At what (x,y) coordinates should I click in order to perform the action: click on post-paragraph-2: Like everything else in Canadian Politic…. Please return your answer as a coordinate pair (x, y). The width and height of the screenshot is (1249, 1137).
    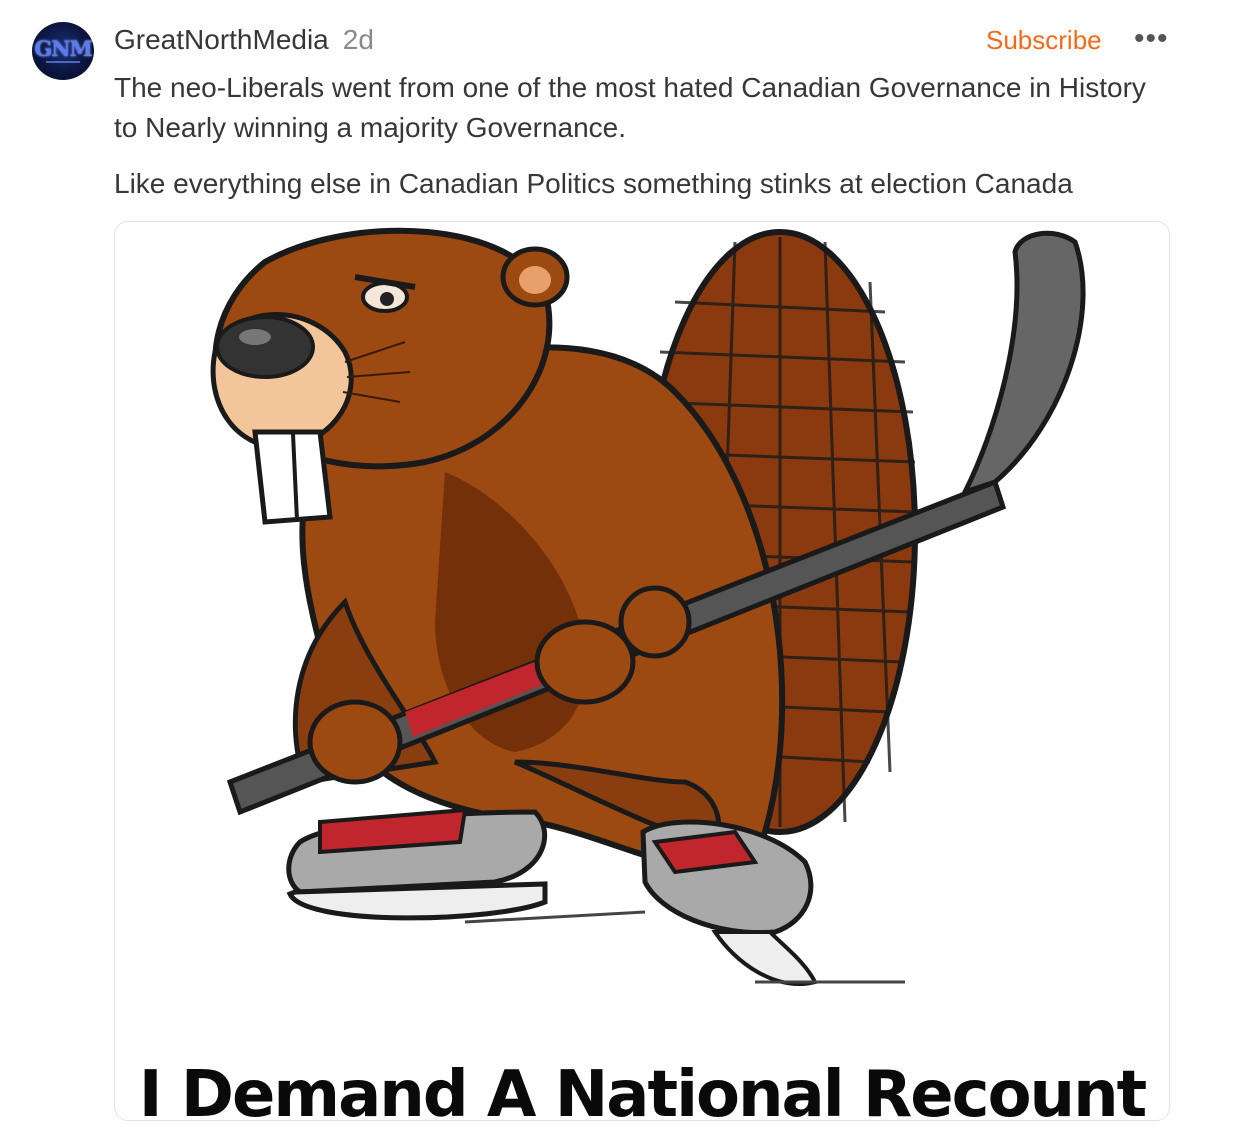
    Looking at the image, I should click on (593, 183).